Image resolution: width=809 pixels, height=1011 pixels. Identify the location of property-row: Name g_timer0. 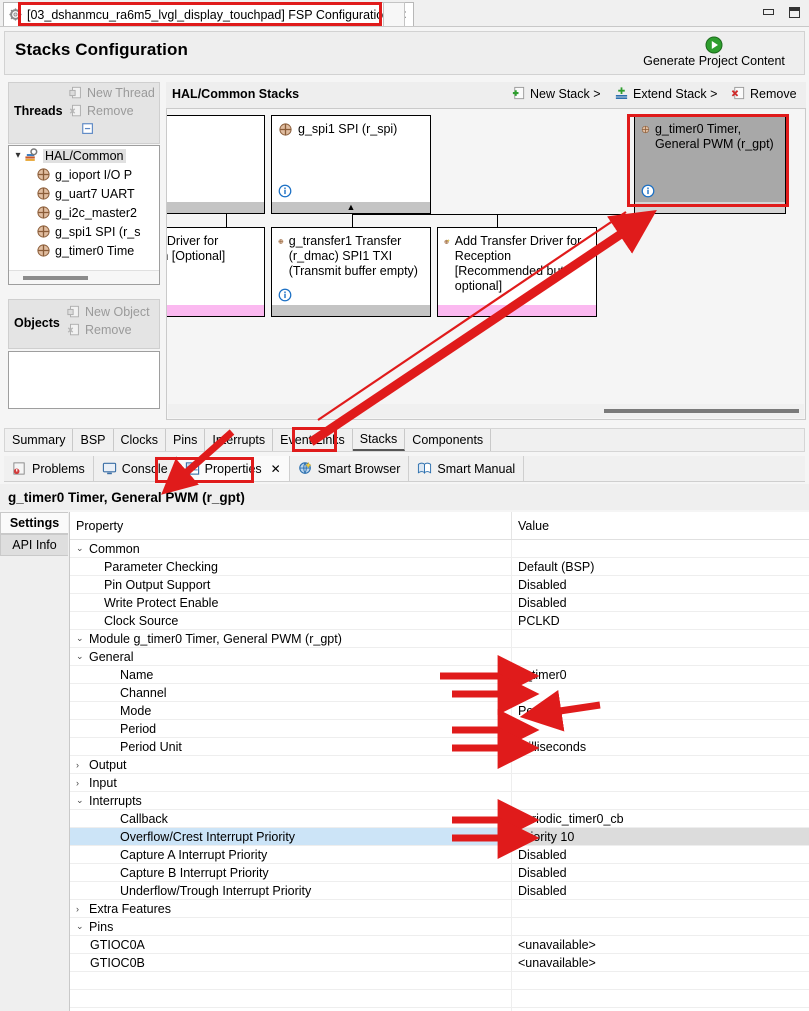
(439, 675).